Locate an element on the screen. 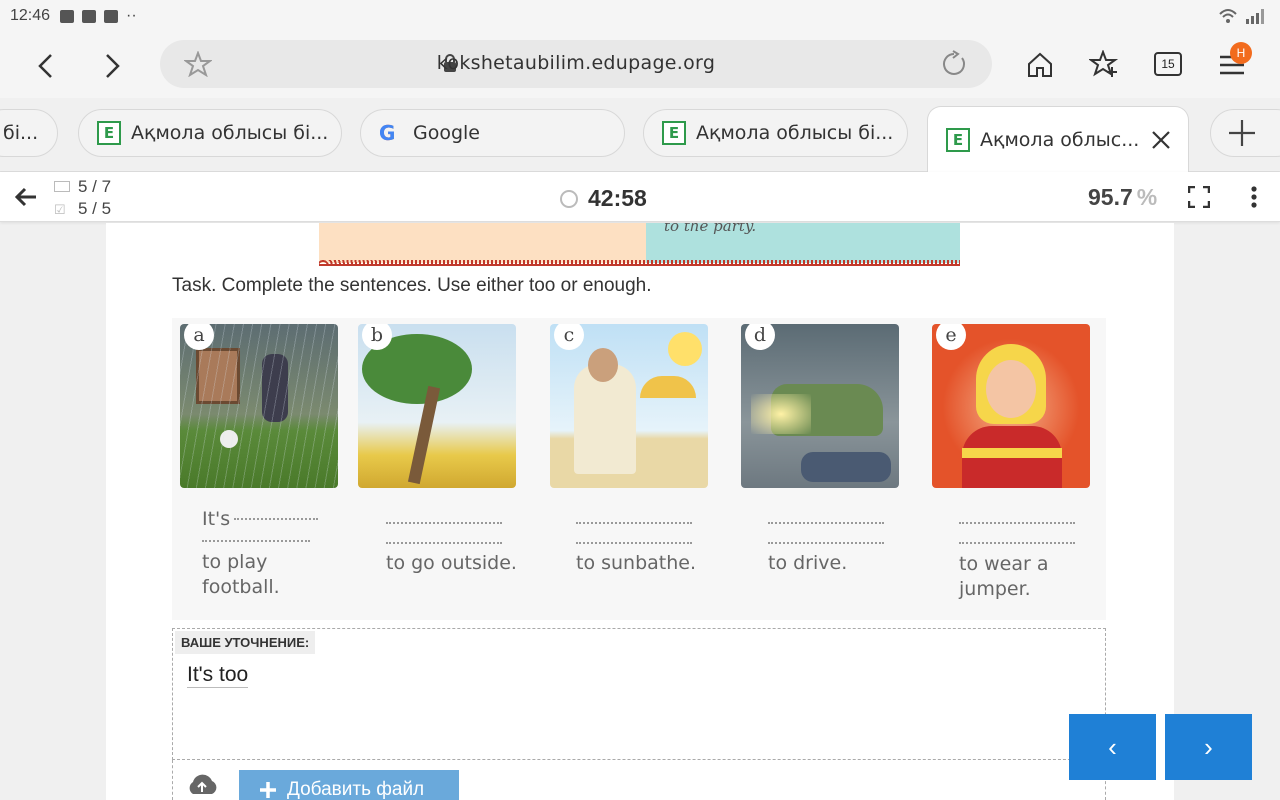  chevron-left-icon is located at coordinates (45, 66).